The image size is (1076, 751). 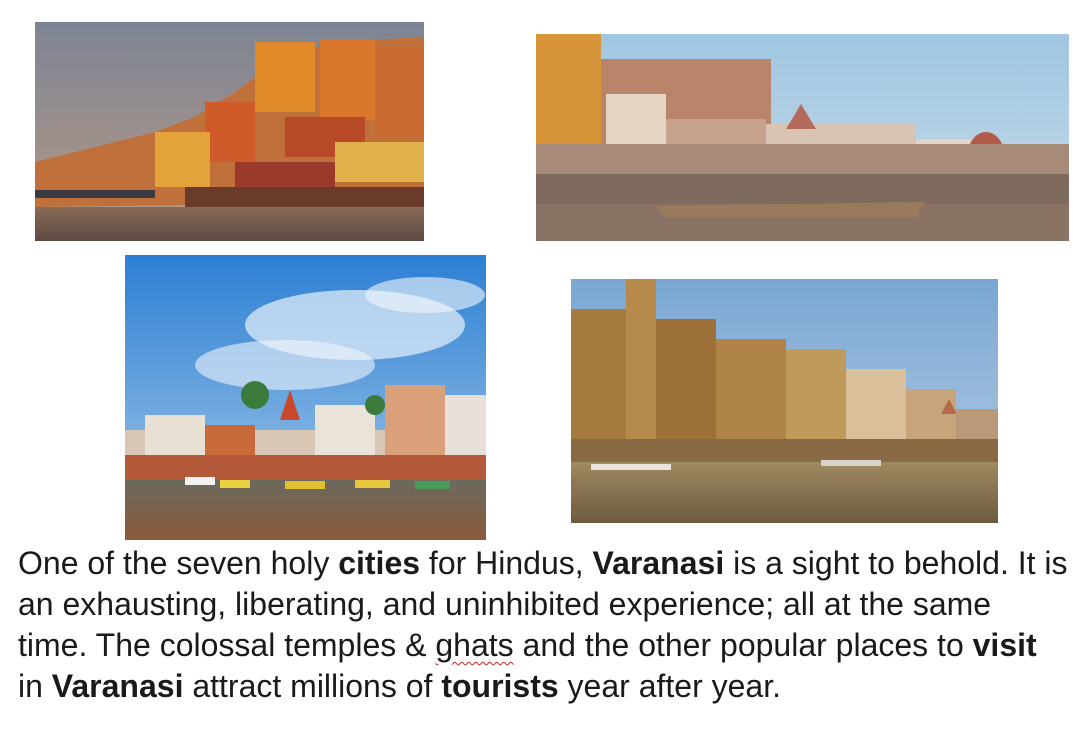 What do you see at coordinates (802, 137) in the screenshot?
I see `photo-ghats-boat` at bounding box center [802, 137].